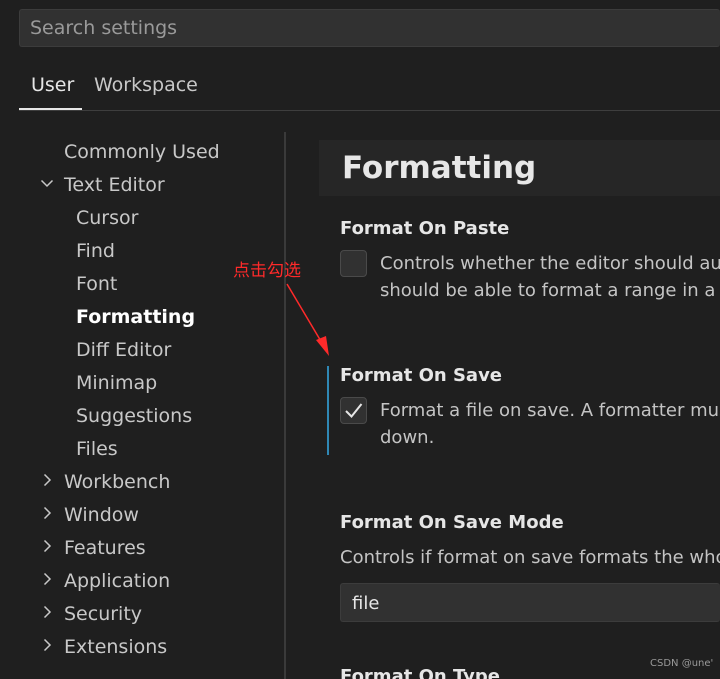  I want to click on setting-desc-format-on-paste-line1: Controls whether the editor should auto, so click(550, 263).